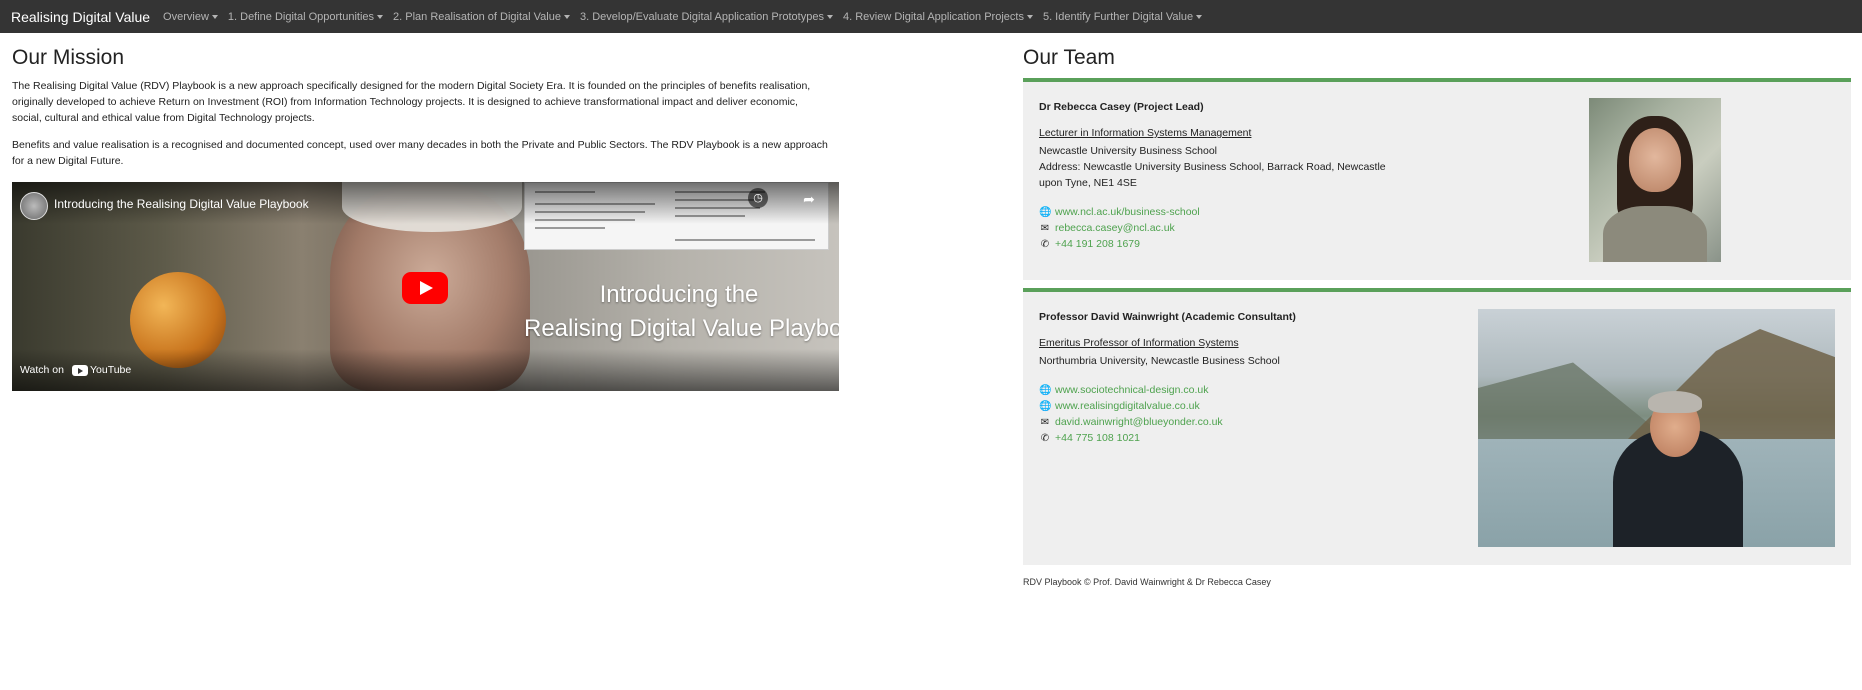  Describe the element at coordinates (758, 198) in the screenshot. I see `watch-later-icon: ◷` at that location.